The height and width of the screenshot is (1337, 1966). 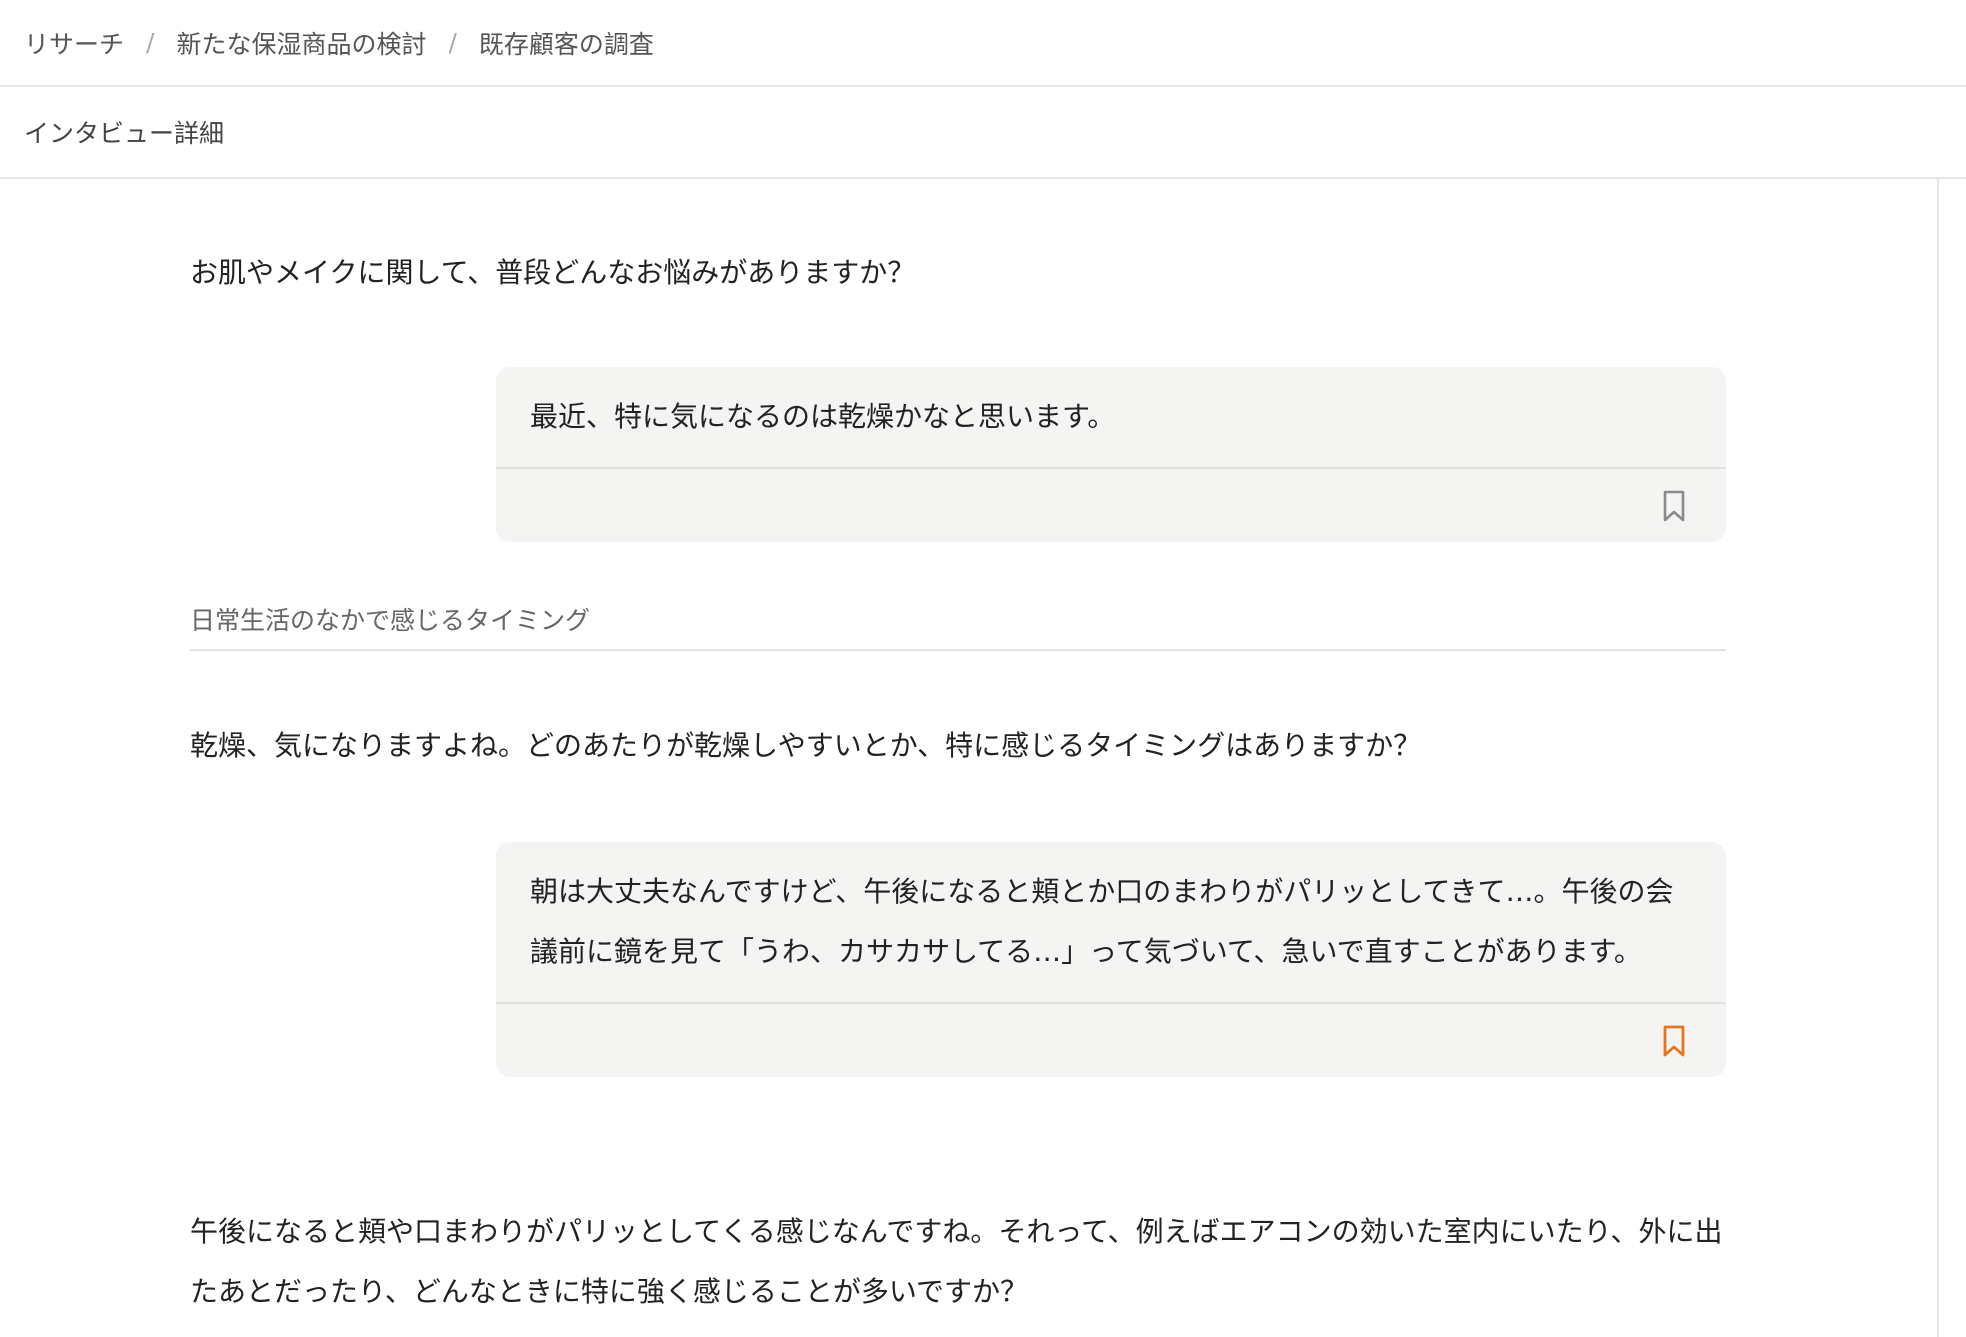 What do you see at coordinates (983, 43) in the screenshot?
I see `breadcrumb: リサーチ / 新たな保湿商品の検討 / 既存顧客の調査` at bounding box center [983, 43].